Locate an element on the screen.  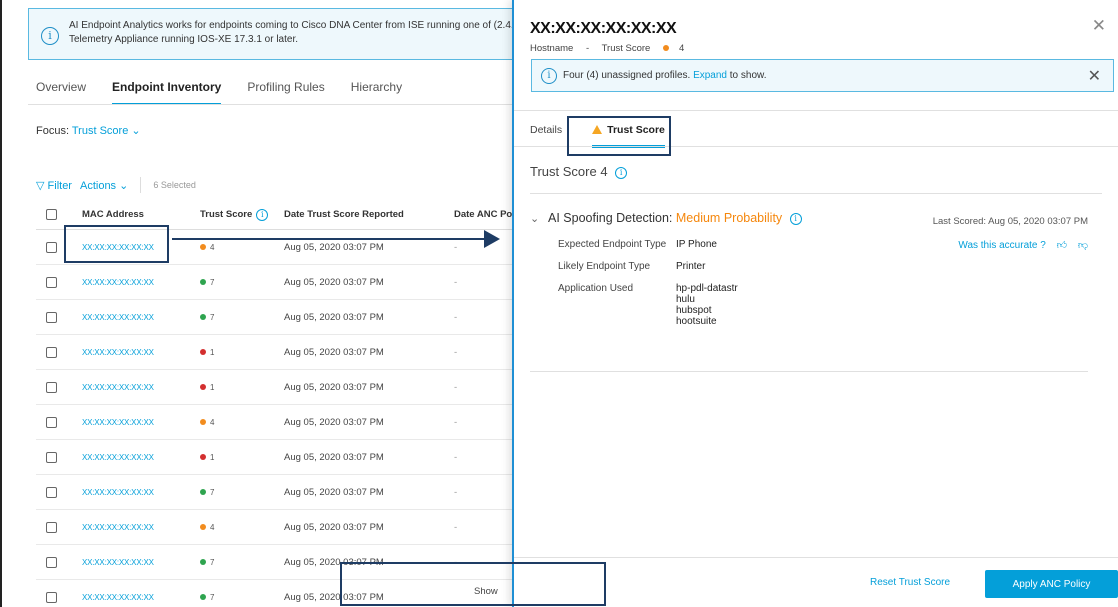
expand-link: Expand is located at coordinates (710, 75).